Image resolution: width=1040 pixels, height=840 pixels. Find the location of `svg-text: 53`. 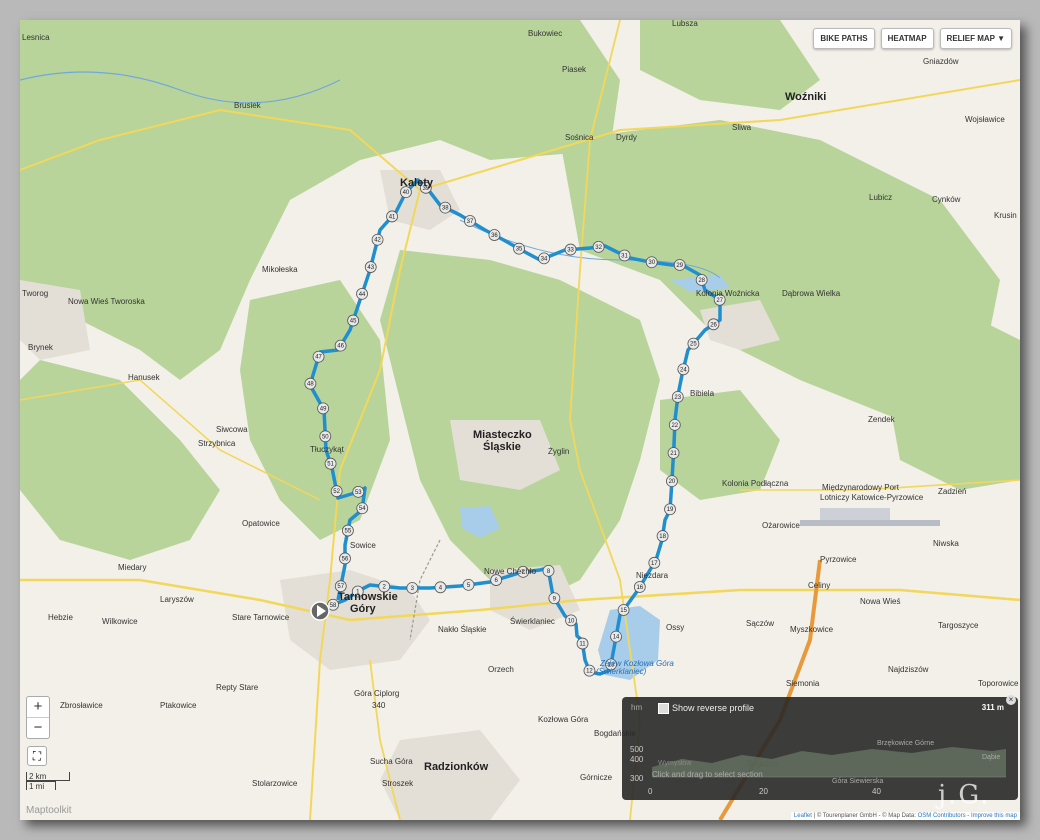

svg-text: 53 is located at coordinates (358, 493).